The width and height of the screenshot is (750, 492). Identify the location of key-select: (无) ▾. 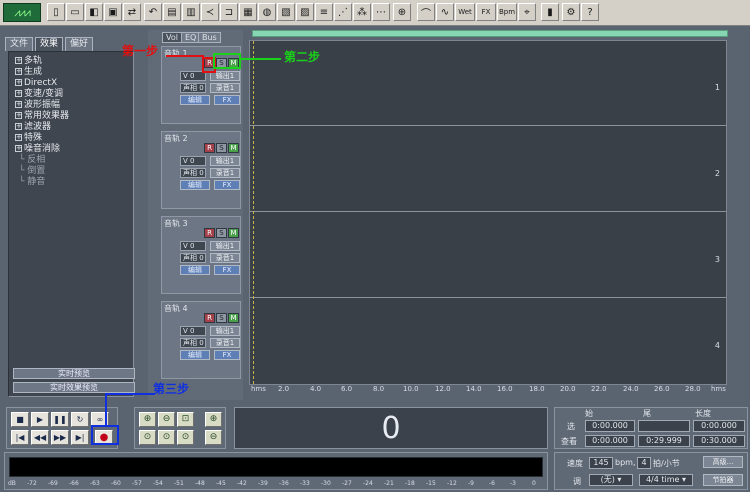
(611, 480).